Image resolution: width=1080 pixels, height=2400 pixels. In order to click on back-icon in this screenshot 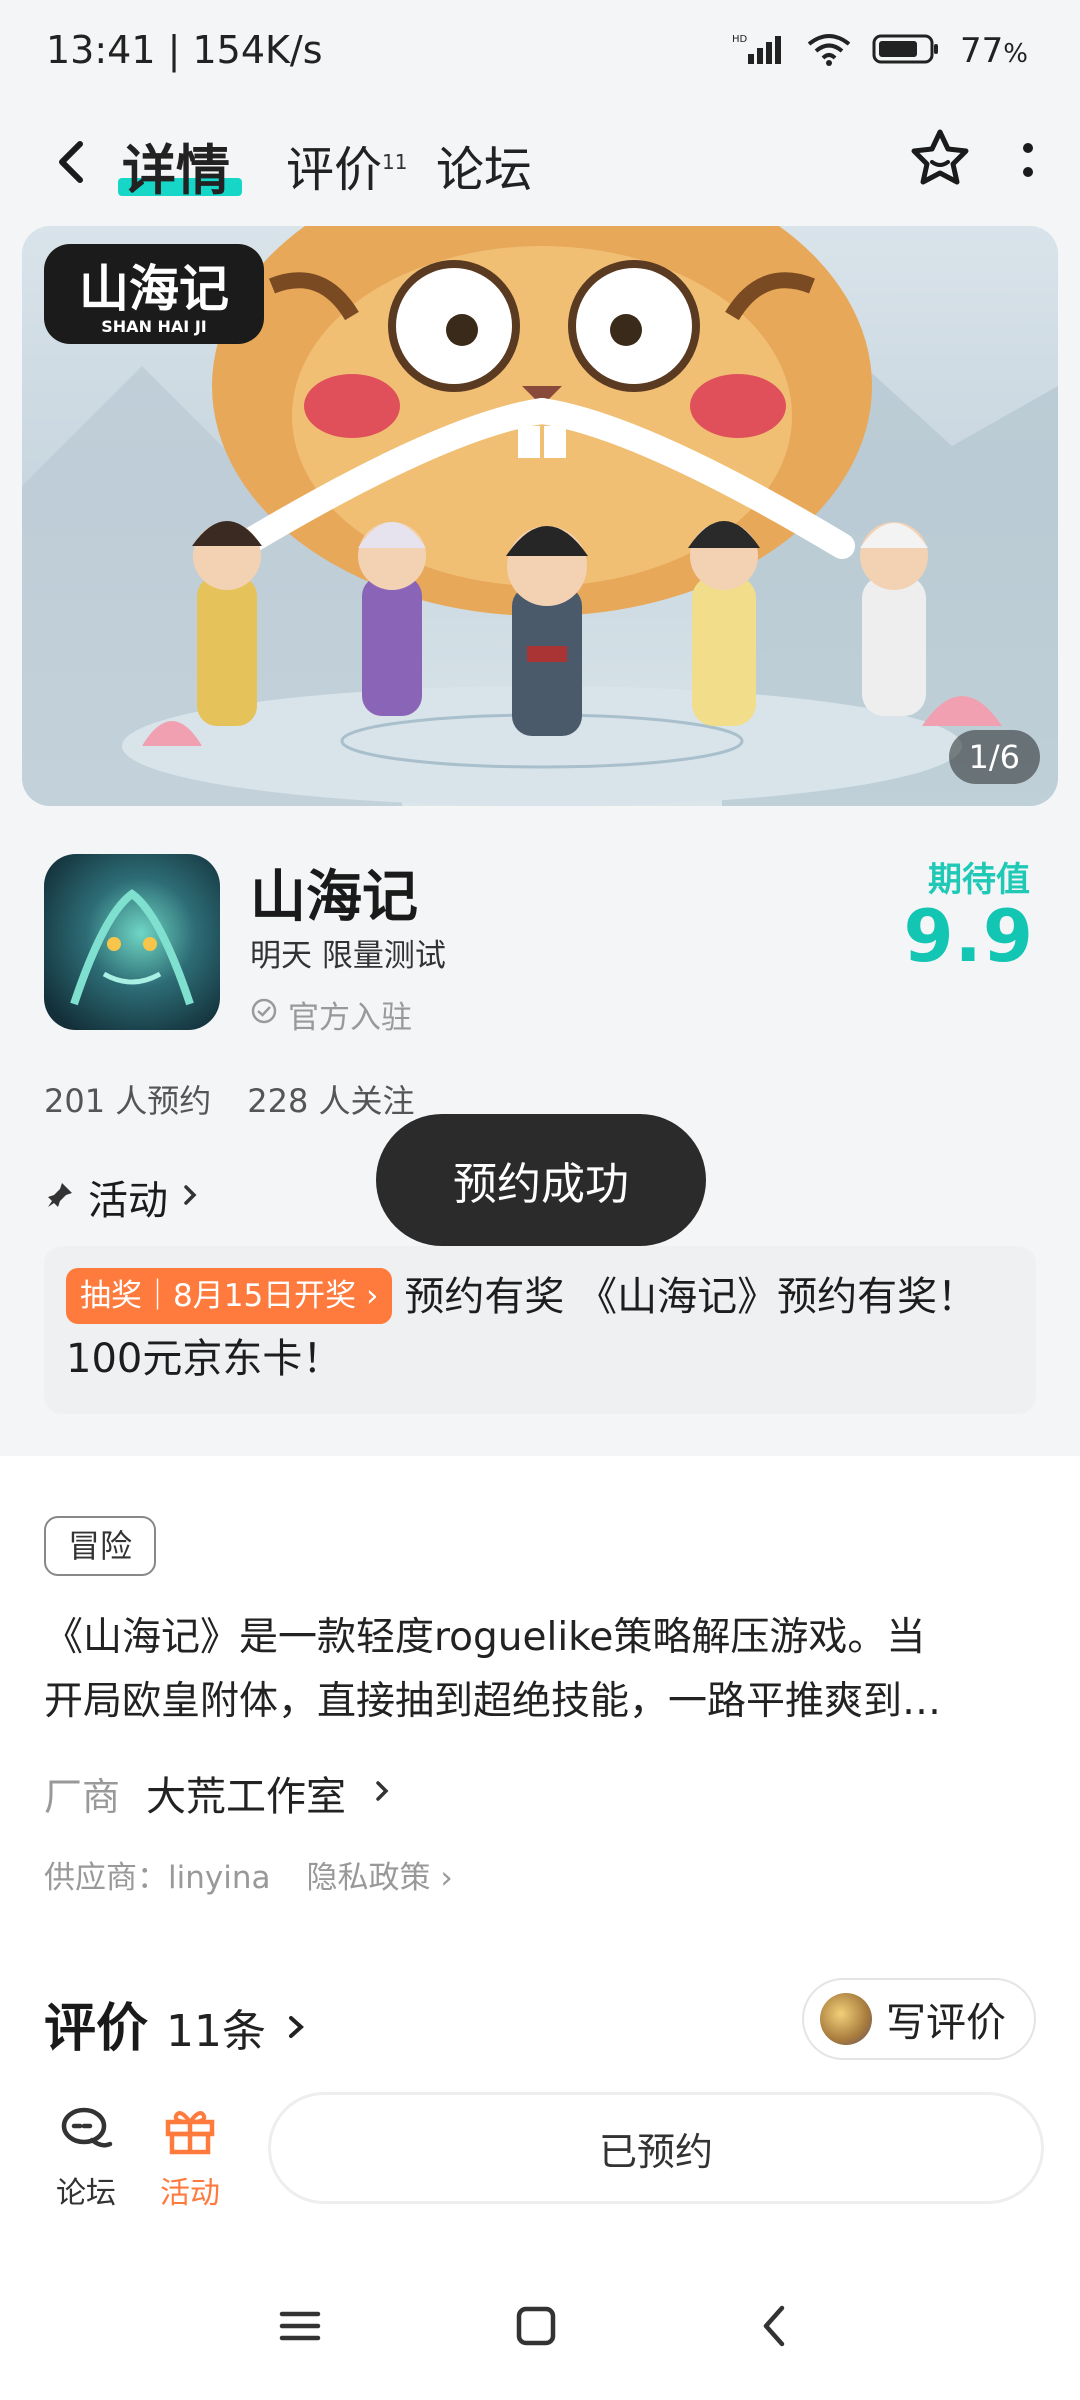, I will do `click(72, 162)`.